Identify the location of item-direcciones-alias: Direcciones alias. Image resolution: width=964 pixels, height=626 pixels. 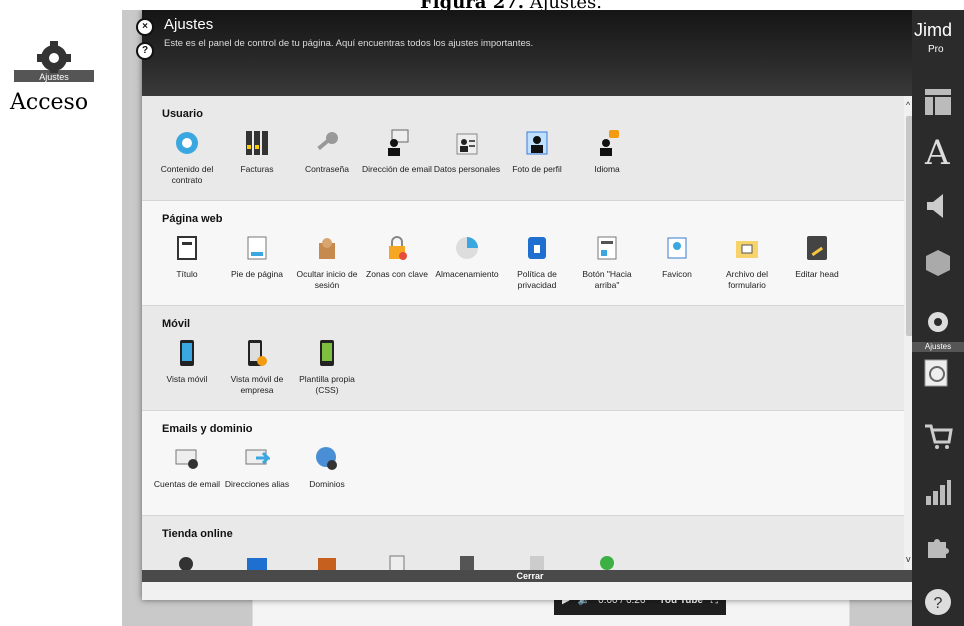
(257, 465).